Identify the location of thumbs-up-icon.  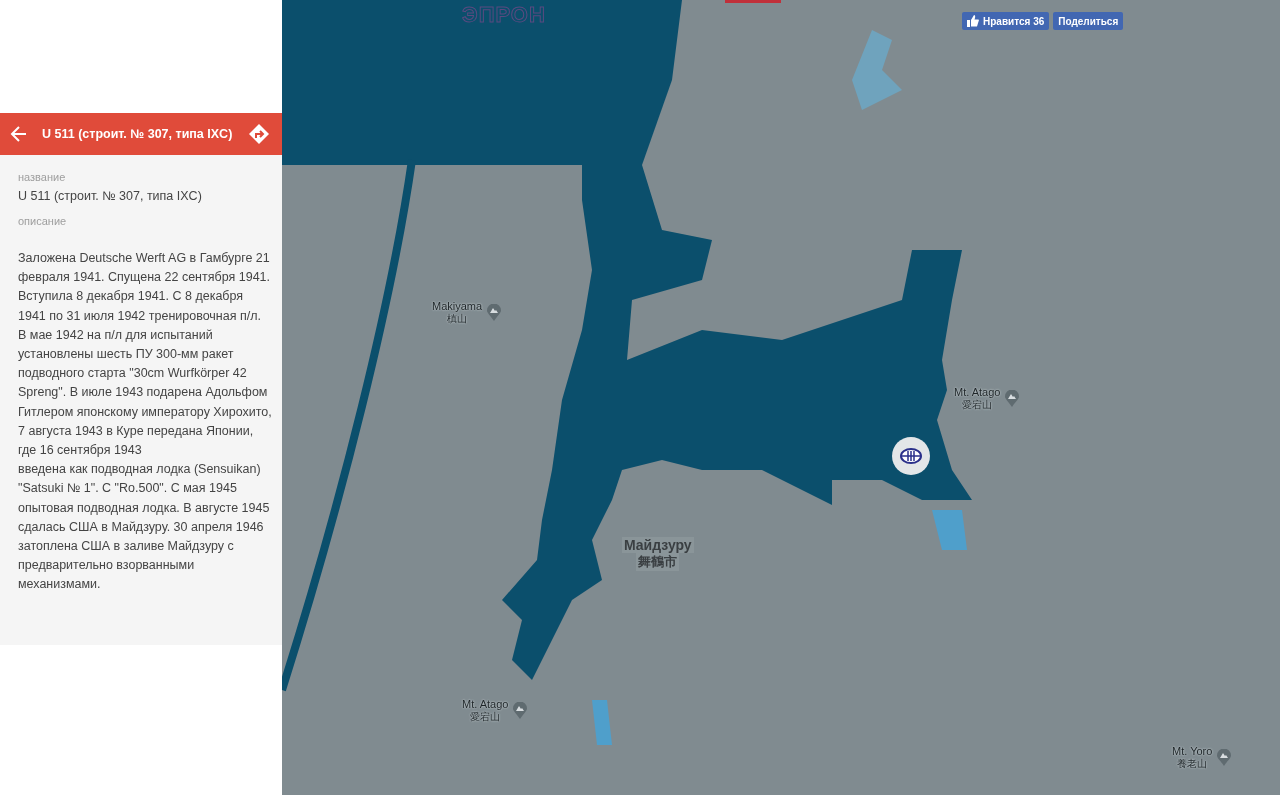
(973, 21).